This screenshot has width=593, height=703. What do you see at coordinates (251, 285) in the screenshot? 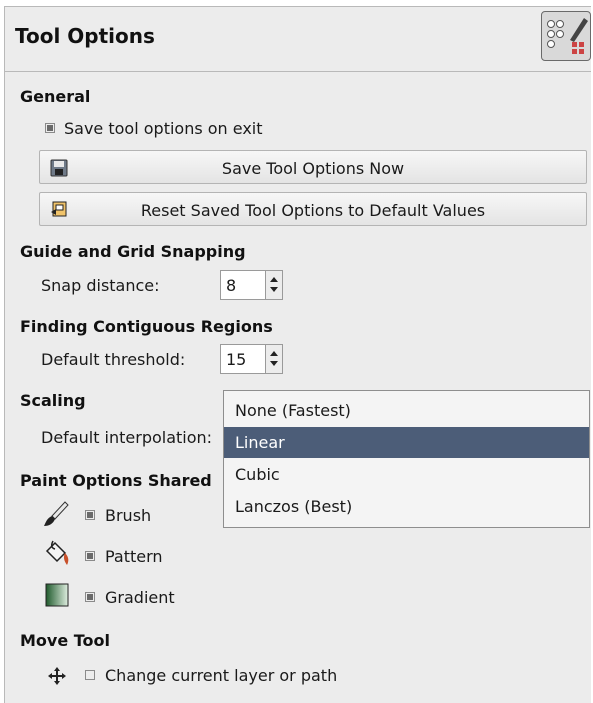
I see `snap-distance-spinner: 8` at bounding box center [251, 285].